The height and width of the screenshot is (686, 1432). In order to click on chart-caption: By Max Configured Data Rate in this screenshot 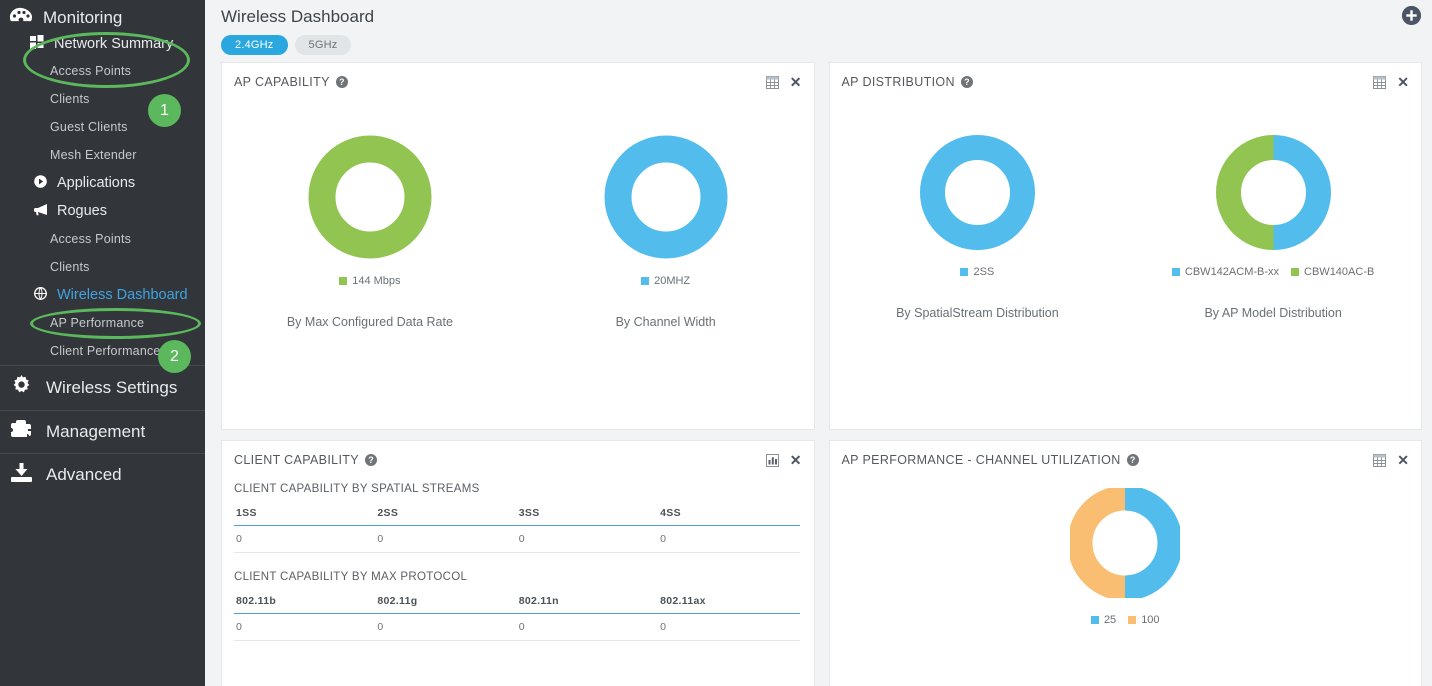, I will do `click(369, 322)`.